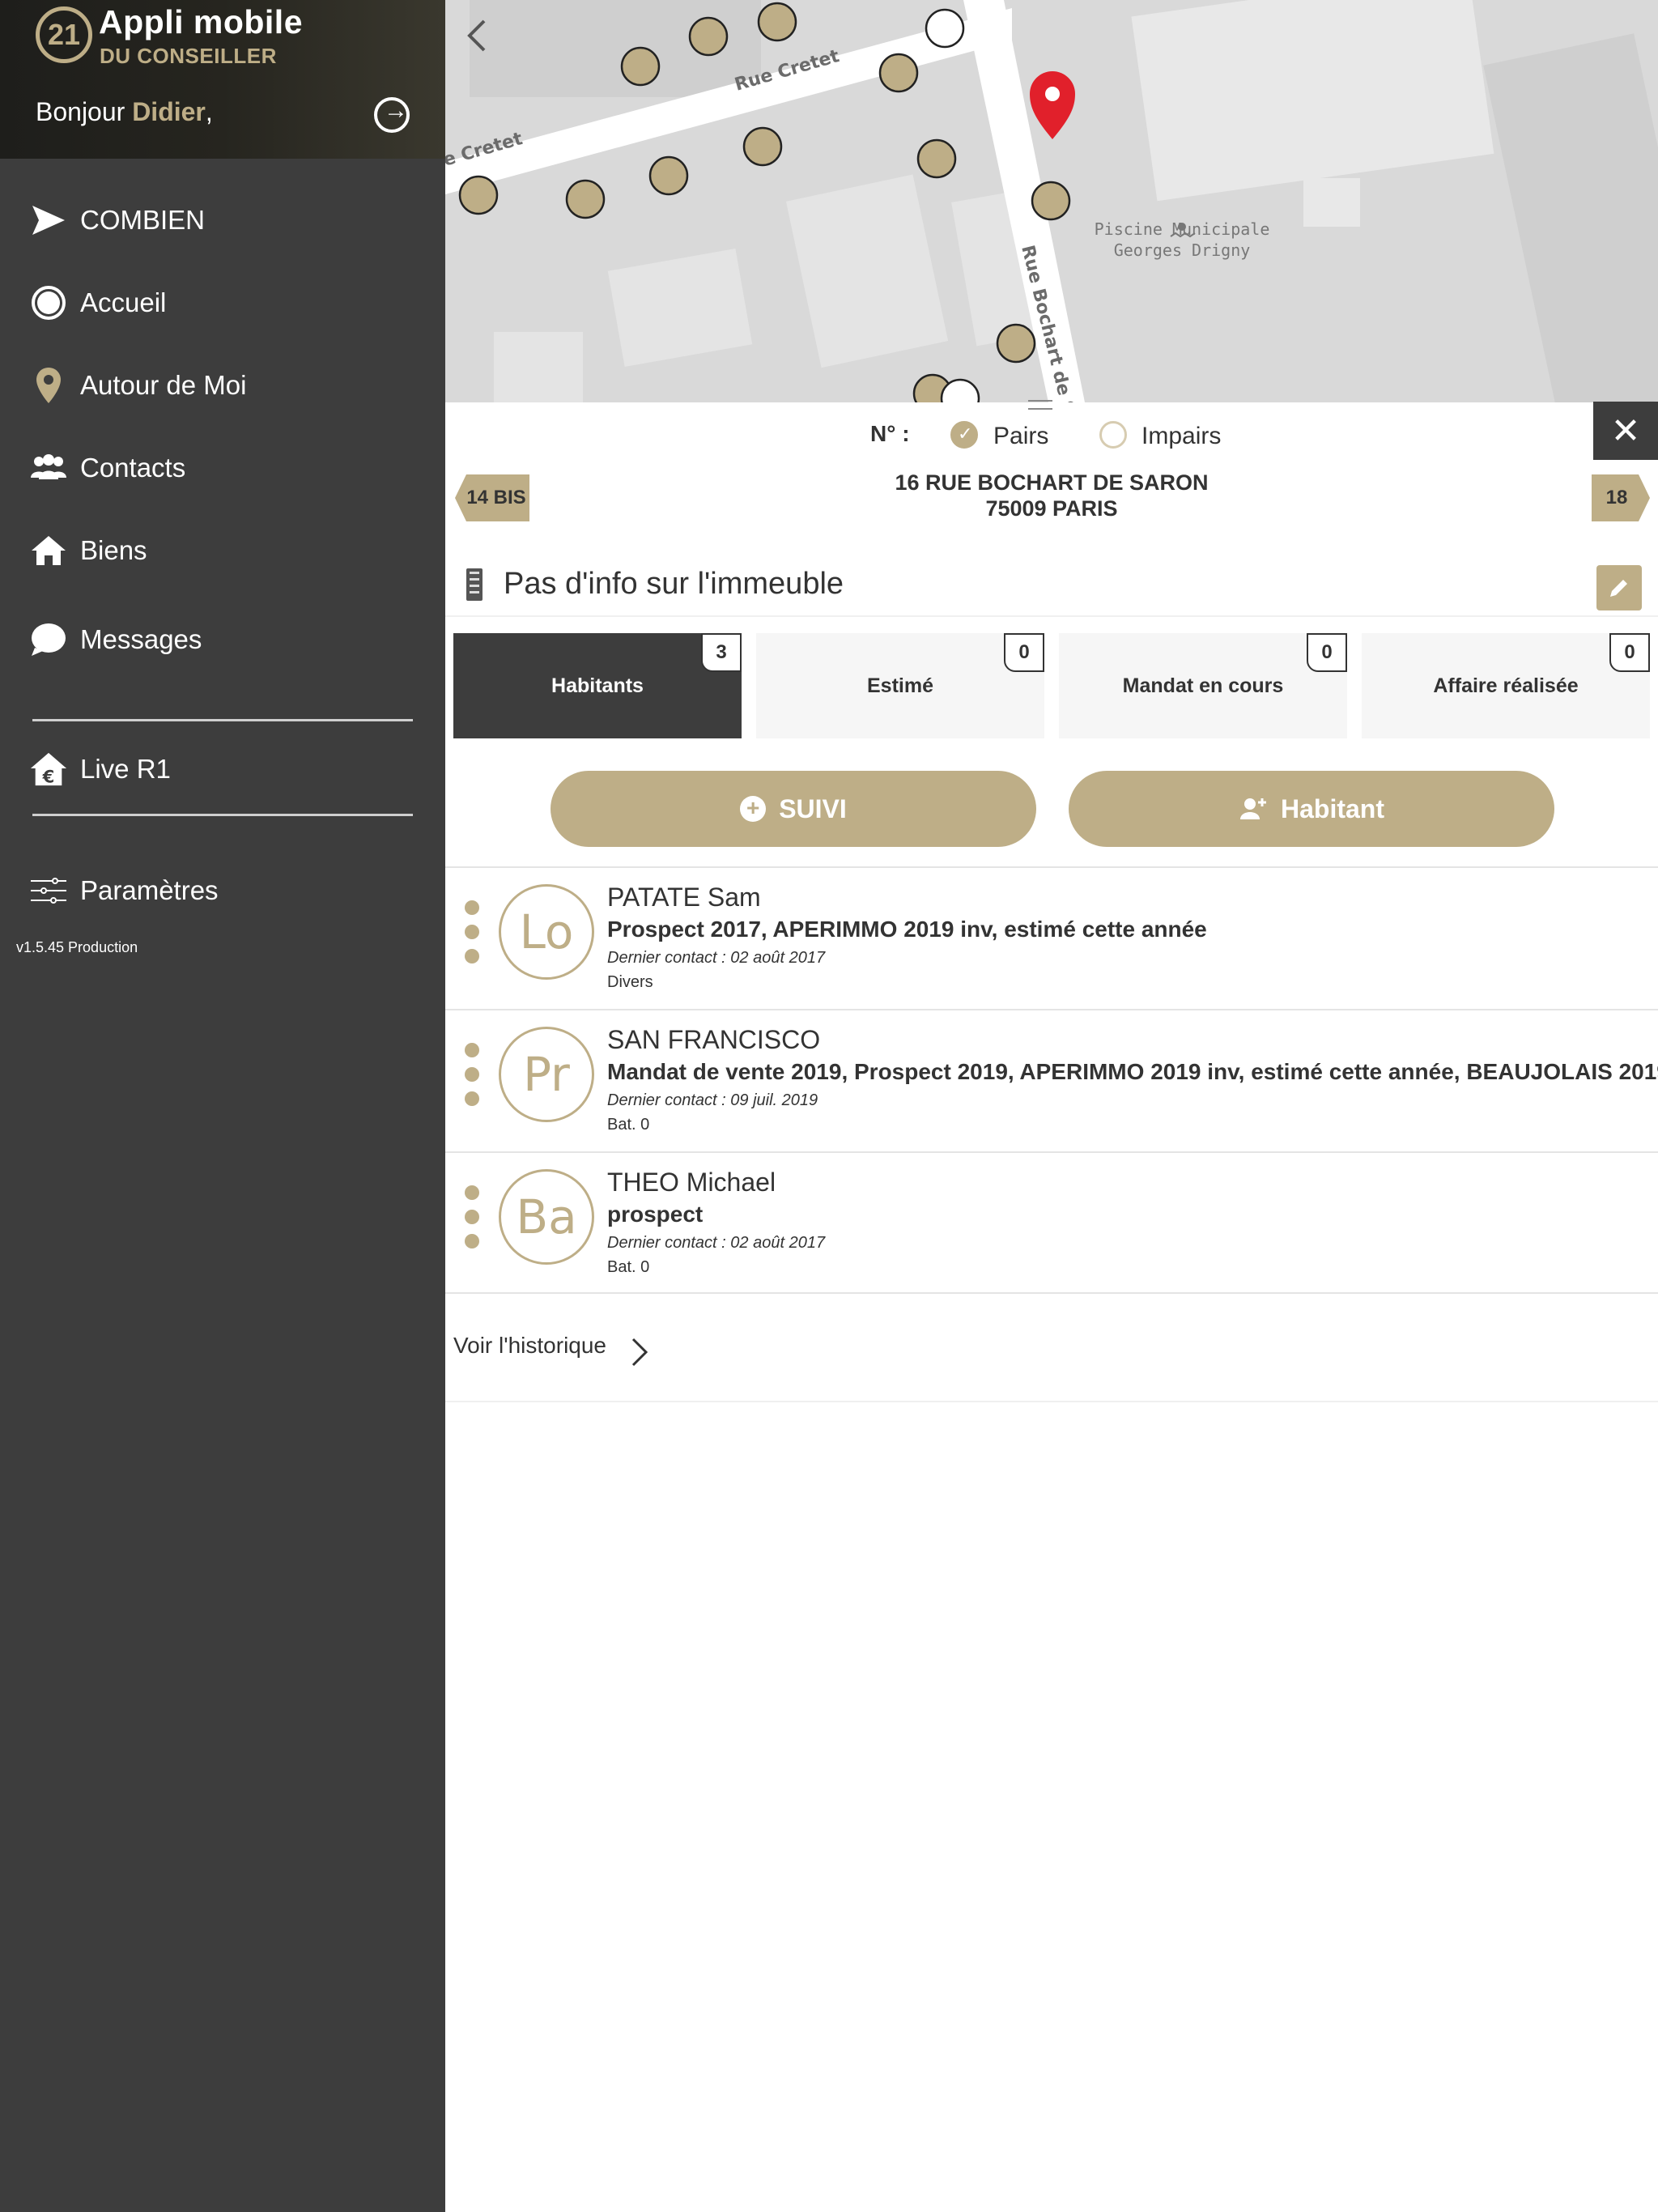  I want to click on address-line-1: 16 RUE BOCHART DE SARON, so click(1052, 483).